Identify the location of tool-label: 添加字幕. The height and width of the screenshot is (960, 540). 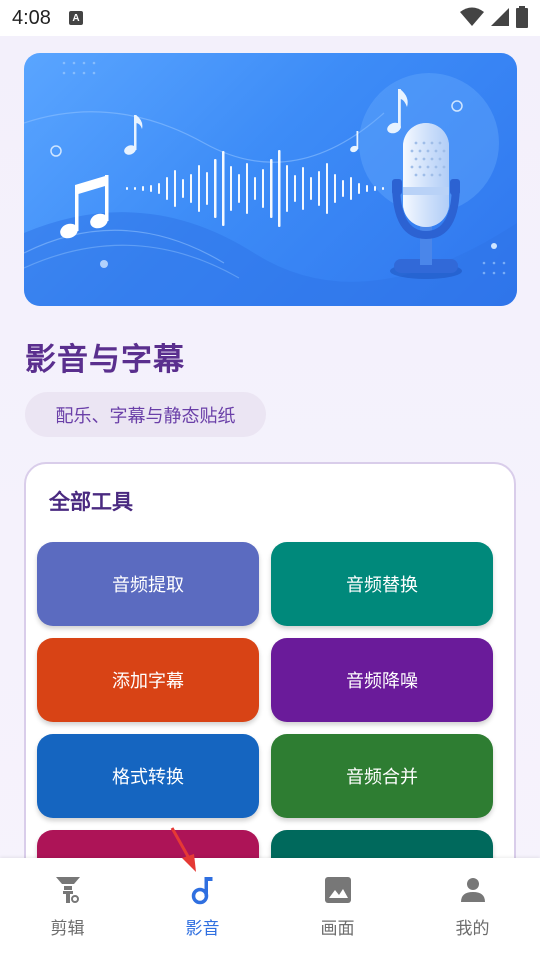
(148, 681).